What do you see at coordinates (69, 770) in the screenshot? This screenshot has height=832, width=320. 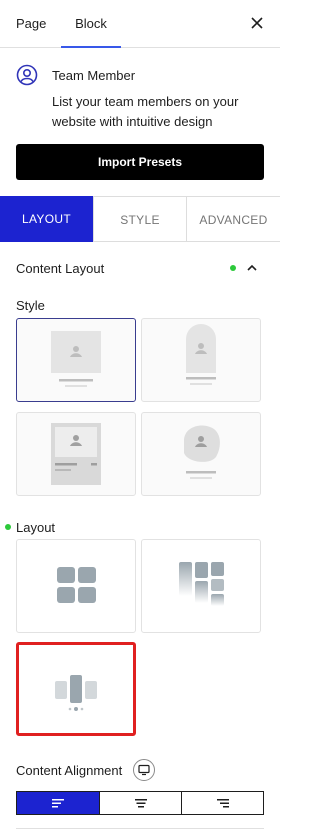 I see `content-alignment-label: Content Alignment` at bounding box center [69, 770].